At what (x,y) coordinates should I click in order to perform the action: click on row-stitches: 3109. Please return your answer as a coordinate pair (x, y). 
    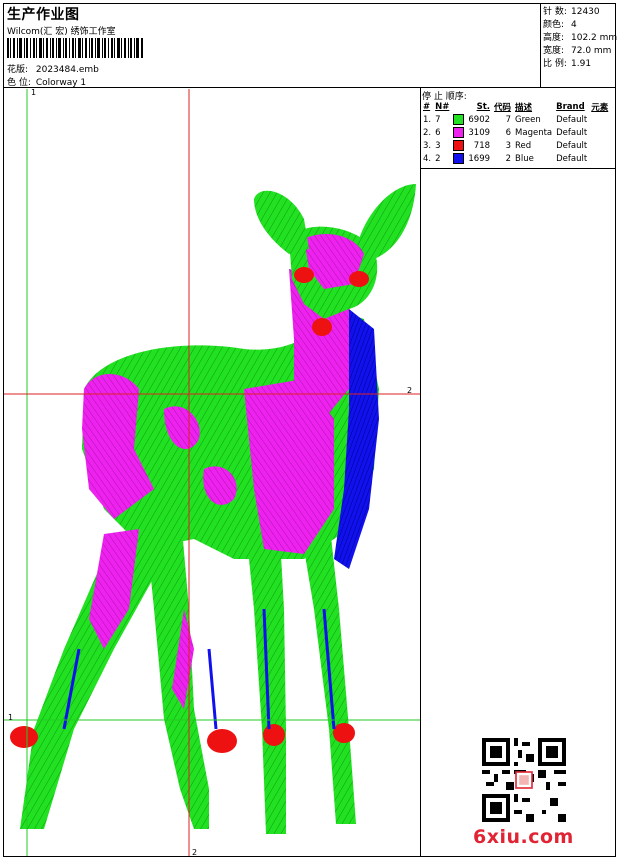
    Looking at the image, I should click on (479, 132).